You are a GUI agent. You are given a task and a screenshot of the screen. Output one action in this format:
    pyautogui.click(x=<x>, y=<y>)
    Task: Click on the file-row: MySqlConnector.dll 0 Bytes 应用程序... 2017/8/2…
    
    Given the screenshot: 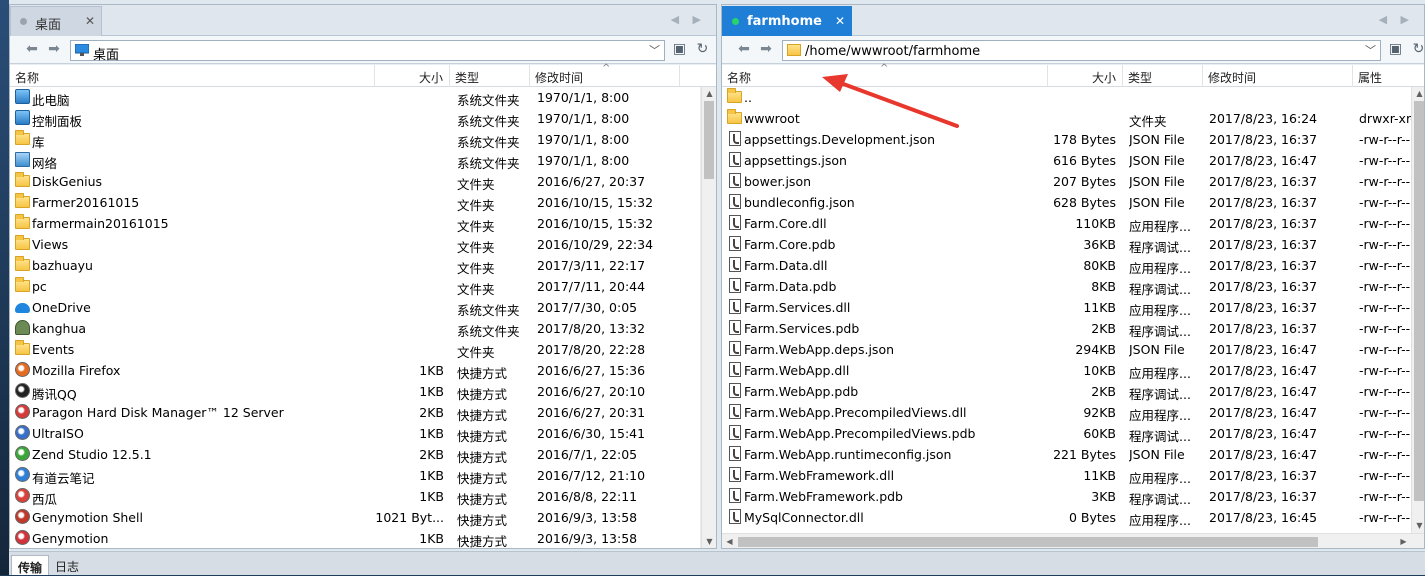 What is the action you would take?
    pyautogui.click(x=1066, y=517)
    